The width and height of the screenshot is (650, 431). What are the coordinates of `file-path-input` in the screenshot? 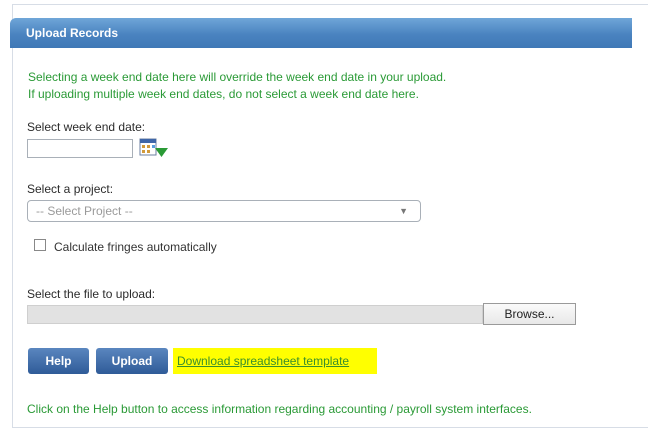 It's located at (255, 314).